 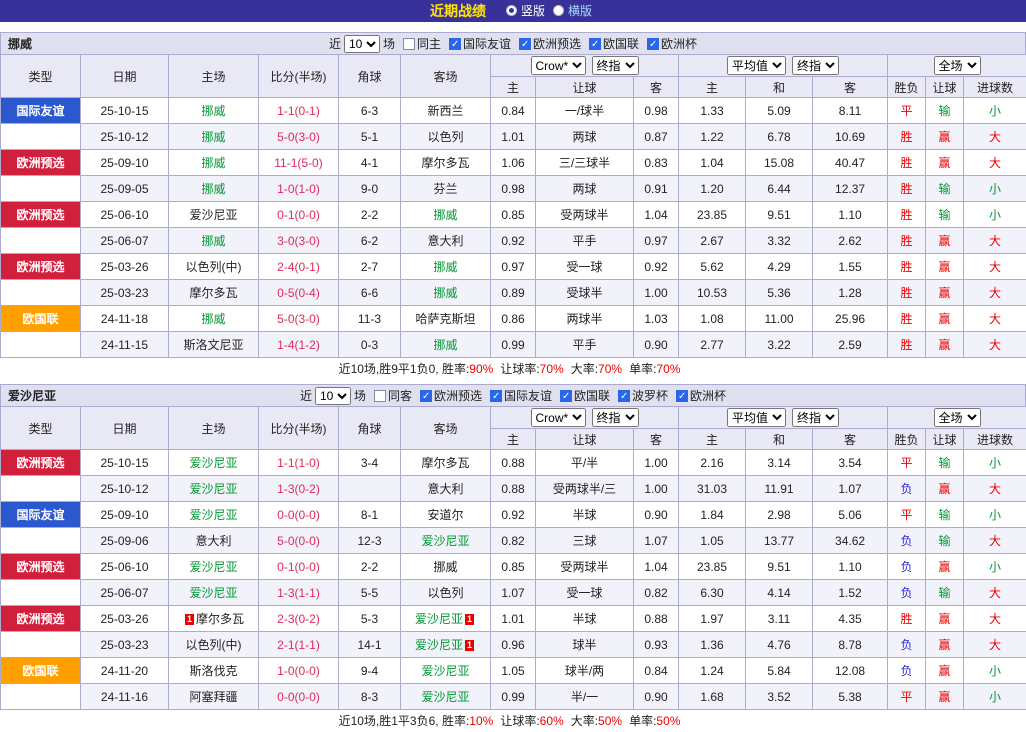 I want to click on odds-away: 0.83, so click(x=656, y=163).